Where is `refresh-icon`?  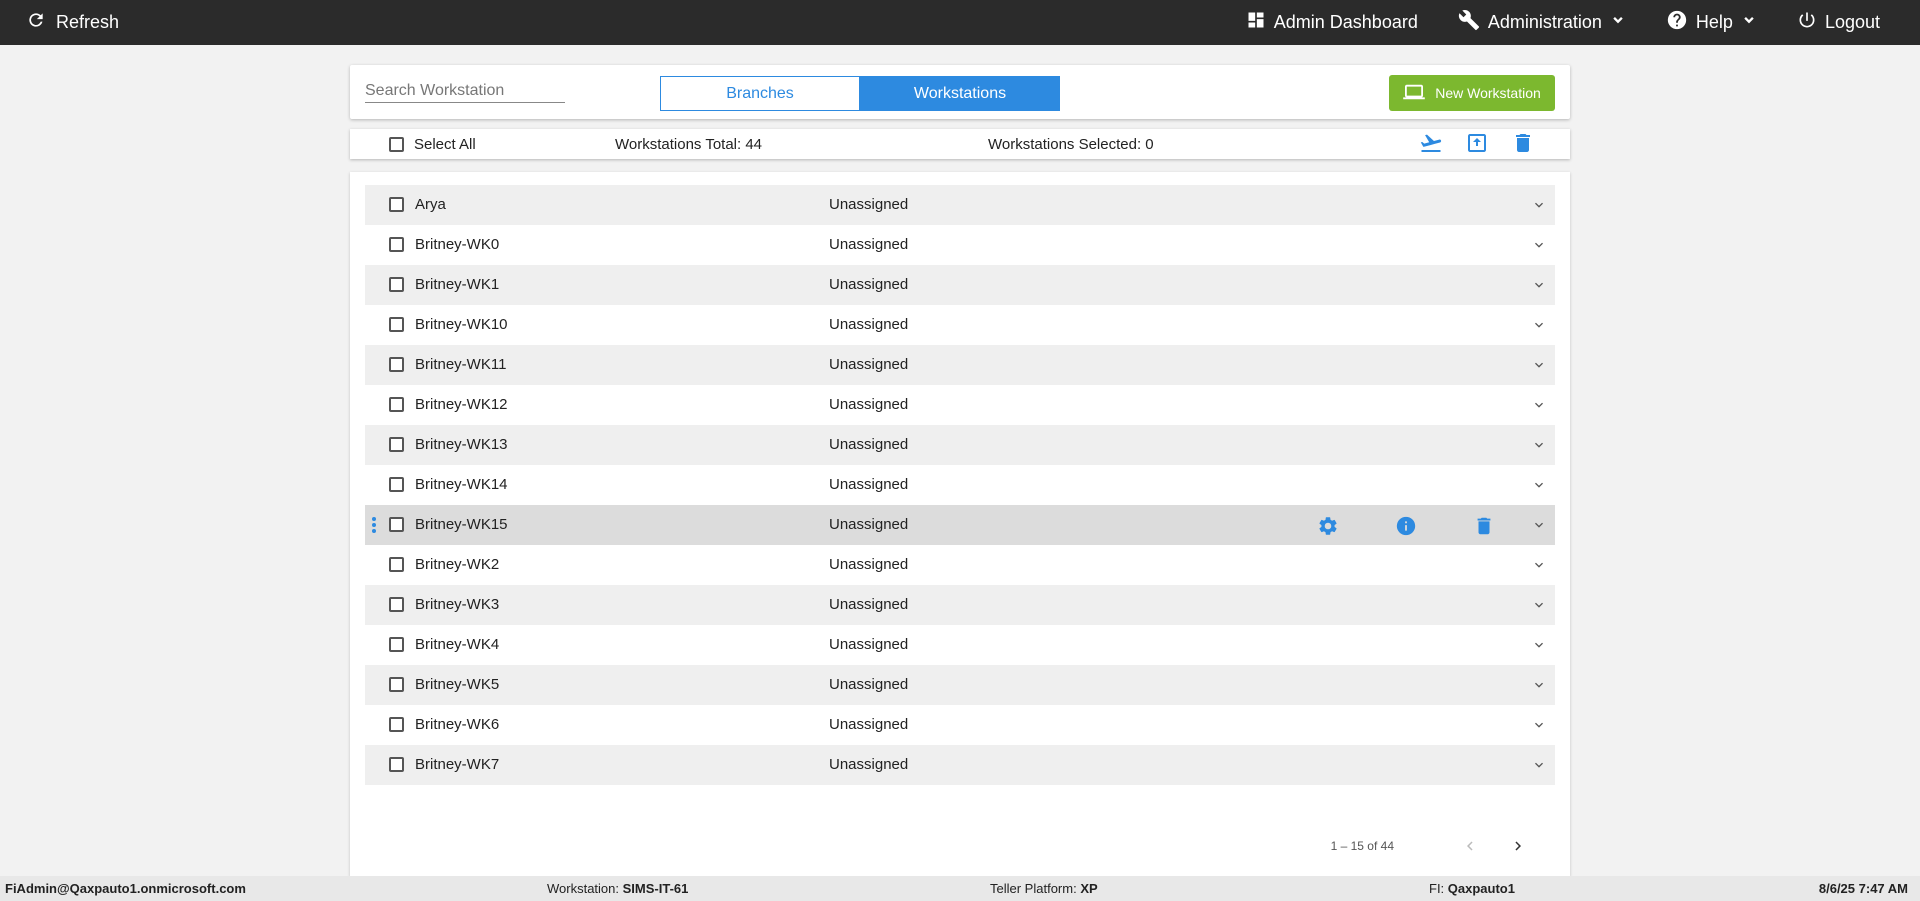
refresh-icon is located at coordinates (36, 22).